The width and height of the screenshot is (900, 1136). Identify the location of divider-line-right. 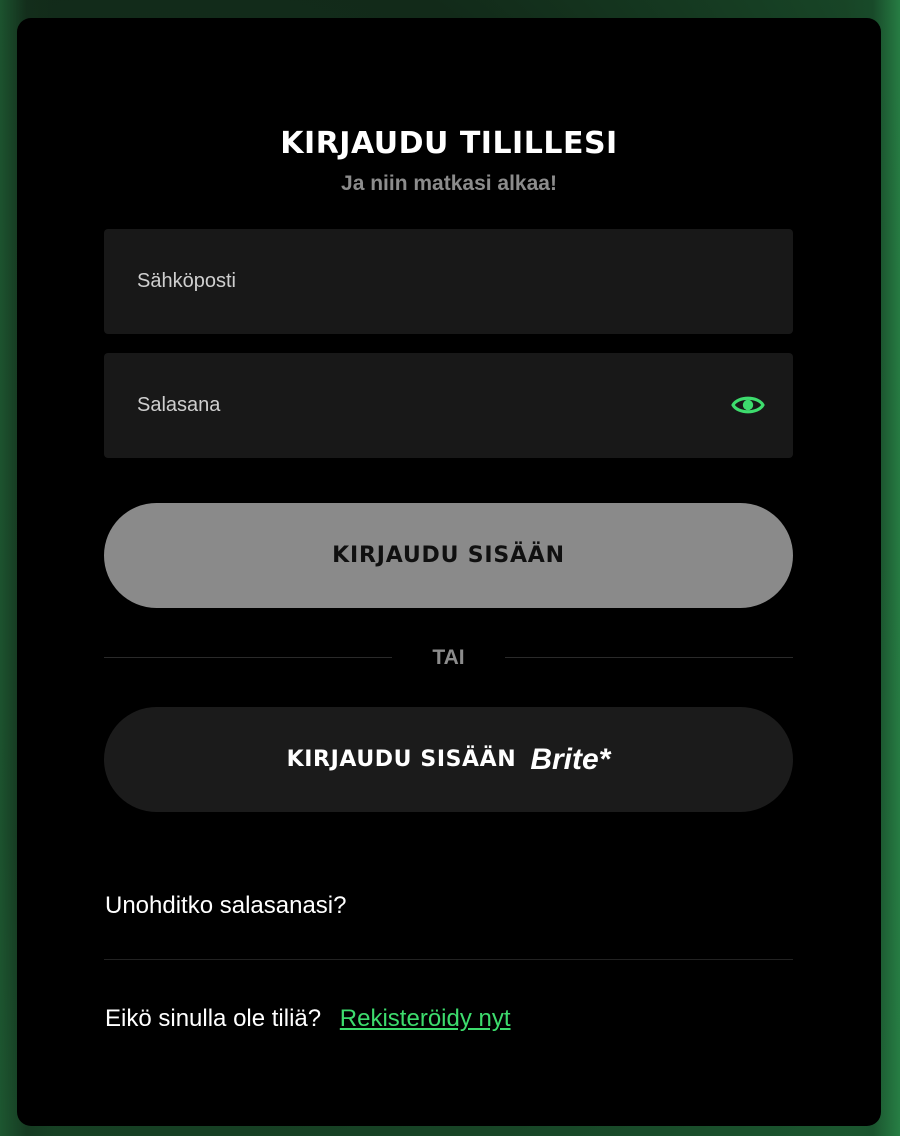
(649, 657).